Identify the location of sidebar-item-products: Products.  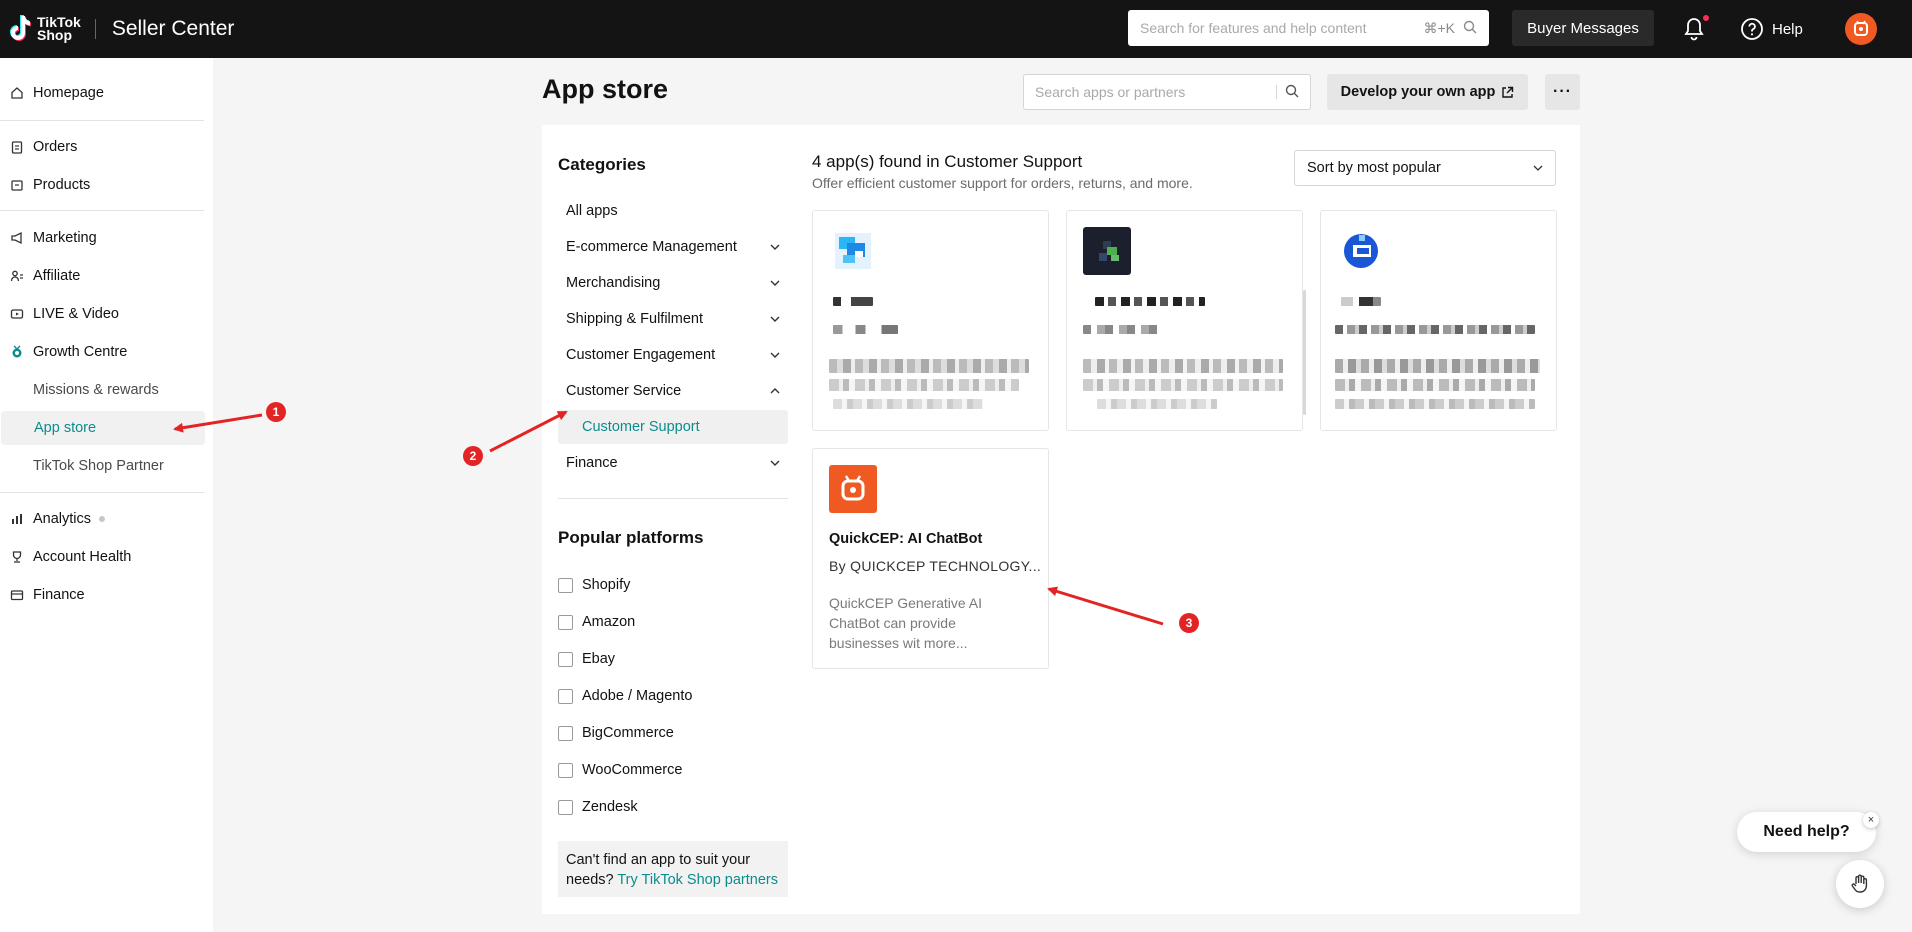
(102, 185).